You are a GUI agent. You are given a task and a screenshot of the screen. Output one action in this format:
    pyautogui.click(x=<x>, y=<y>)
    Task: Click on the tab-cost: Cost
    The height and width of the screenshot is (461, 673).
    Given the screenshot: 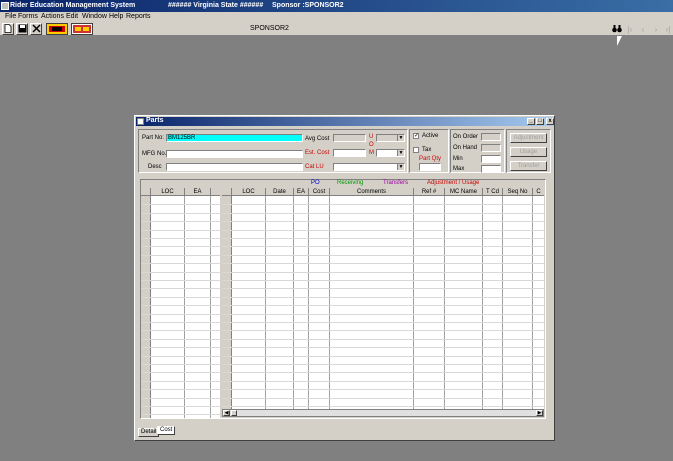 What is the action you would take?
    pyautogui.click(x=166, y=430)
    